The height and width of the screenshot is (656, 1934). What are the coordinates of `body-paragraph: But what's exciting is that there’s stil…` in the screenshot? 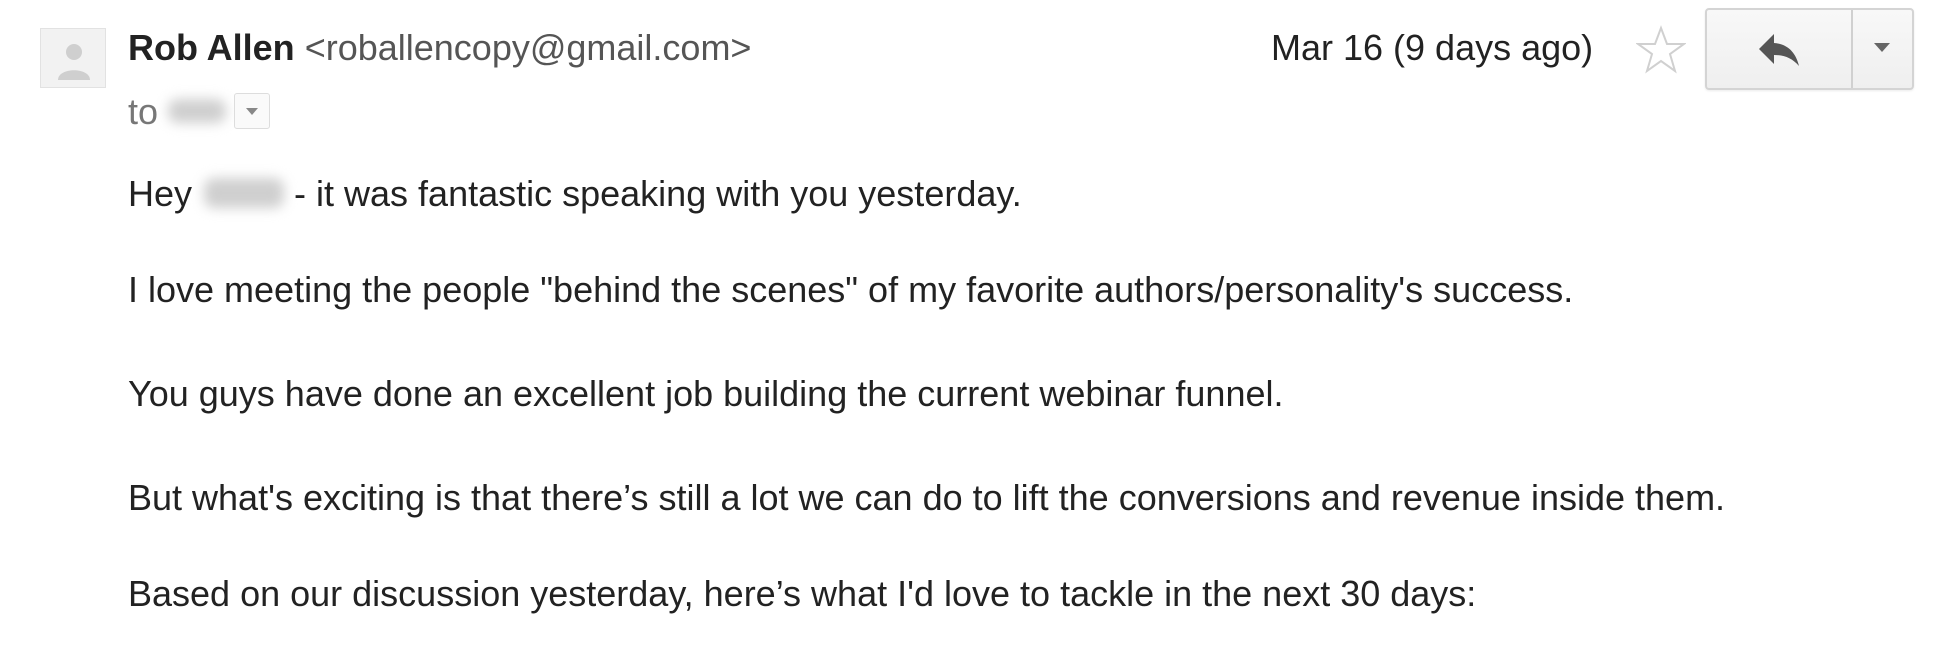 It's located at (927, 497).